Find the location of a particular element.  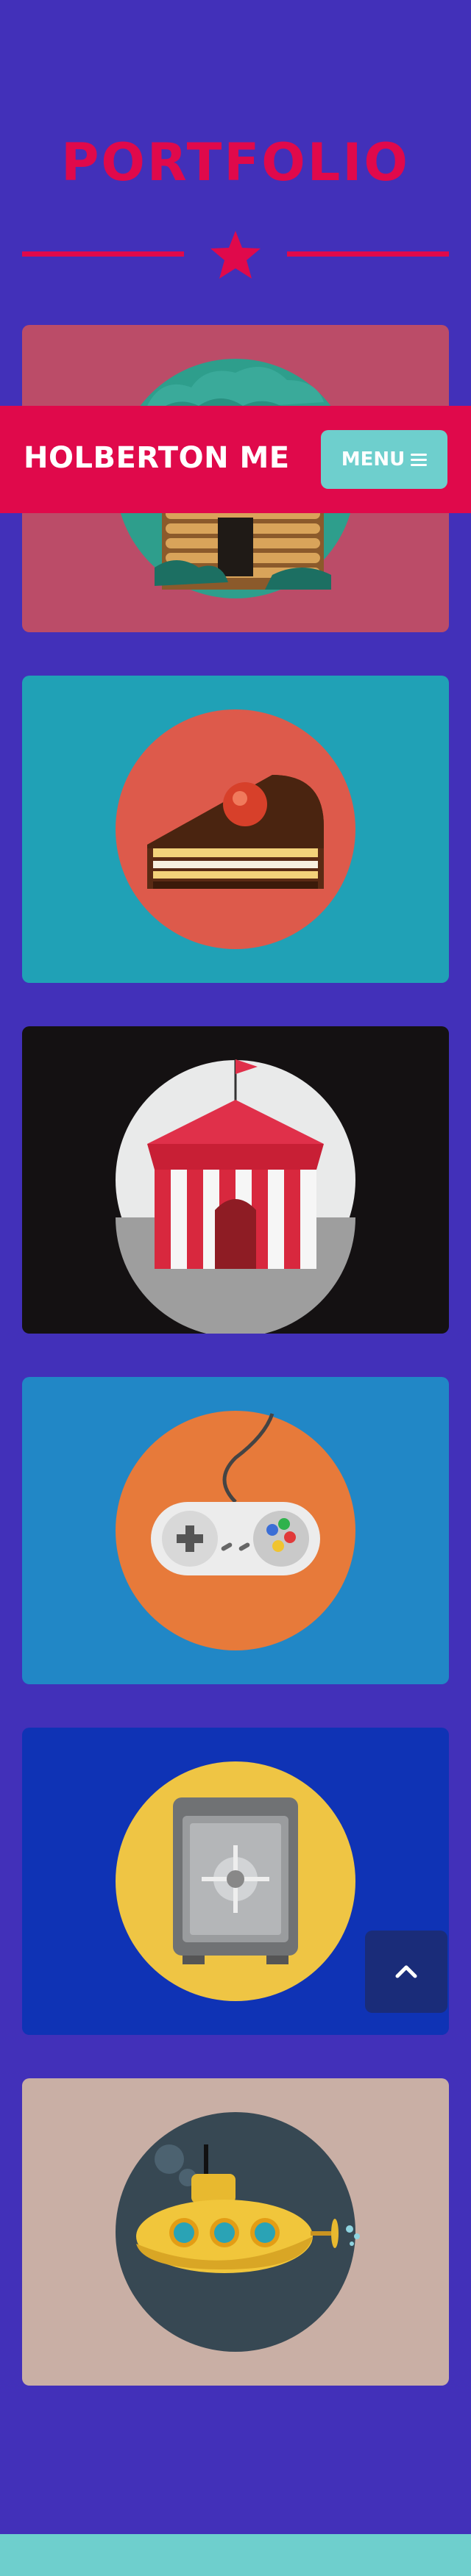

cake-slice-icon is located at coordinates (235, 829).